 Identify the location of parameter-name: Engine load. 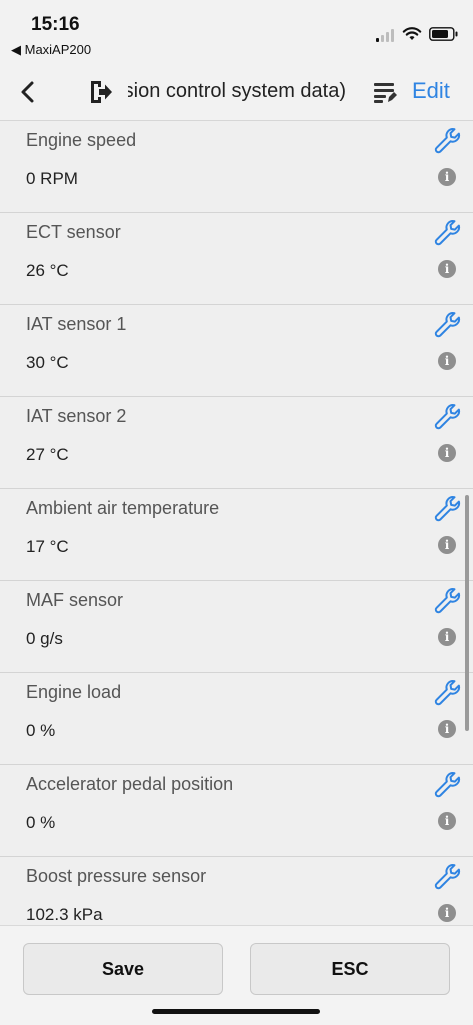
(74, 692).